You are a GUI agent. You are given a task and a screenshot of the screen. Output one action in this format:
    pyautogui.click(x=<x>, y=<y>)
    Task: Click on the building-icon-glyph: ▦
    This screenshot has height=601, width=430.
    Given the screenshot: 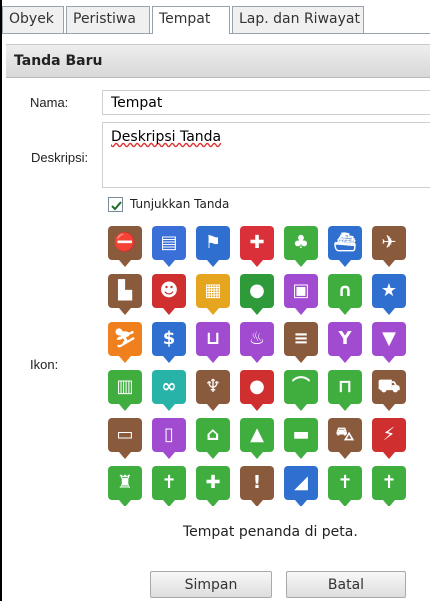 What is the action you would take?
    pyautogui.click(x=213, y=290)
    